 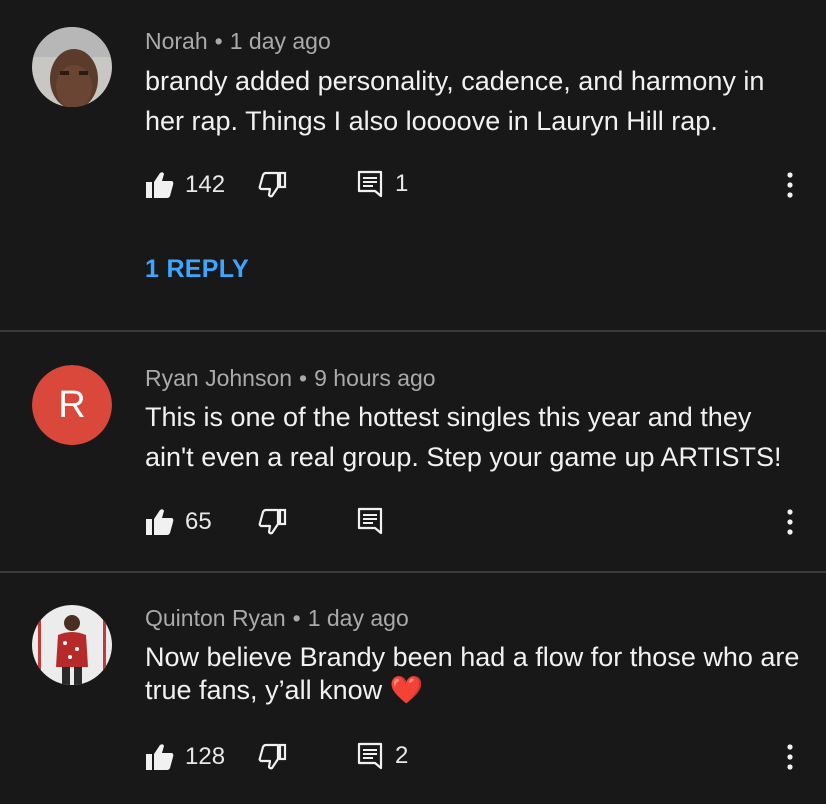 I want to click on heart-emoji: ❤️, so click(x=406, y=690).